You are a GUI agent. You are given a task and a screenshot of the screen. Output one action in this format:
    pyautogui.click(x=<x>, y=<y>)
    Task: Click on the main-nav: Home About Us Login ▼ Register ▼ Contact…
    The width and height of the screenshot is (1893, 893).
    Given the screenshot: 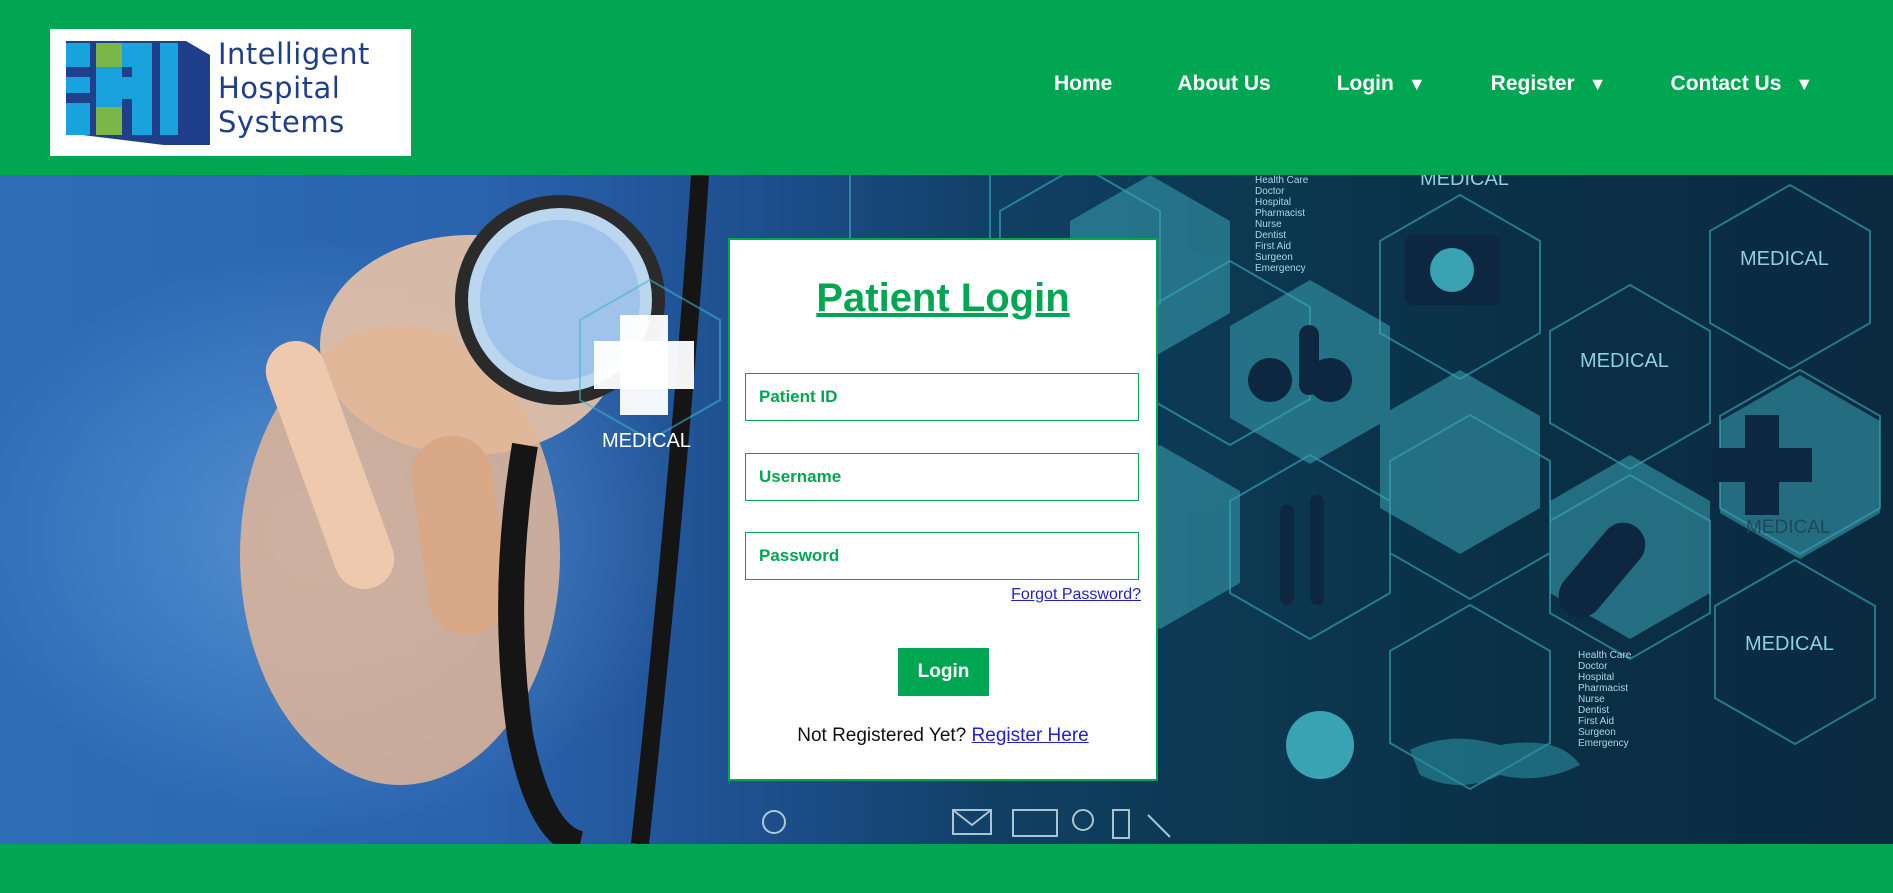 What is the action you would take?
    pyautogui.click(x=1433, y=84)
    